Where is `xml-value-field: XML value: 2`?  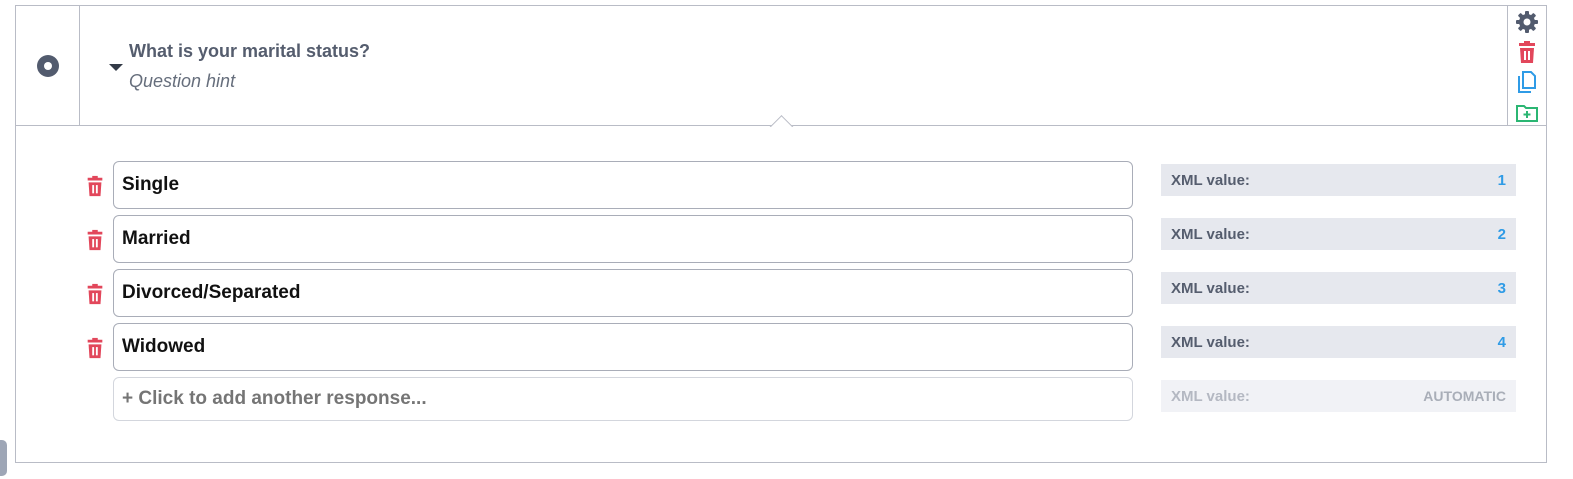
xml-value-field: XML value: 2 is located at coordinates (1338, 234).